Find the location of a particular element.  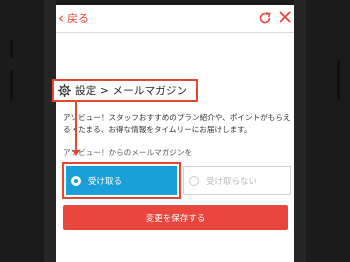

annotation-arrow-line is located at coordinates (76, 127).